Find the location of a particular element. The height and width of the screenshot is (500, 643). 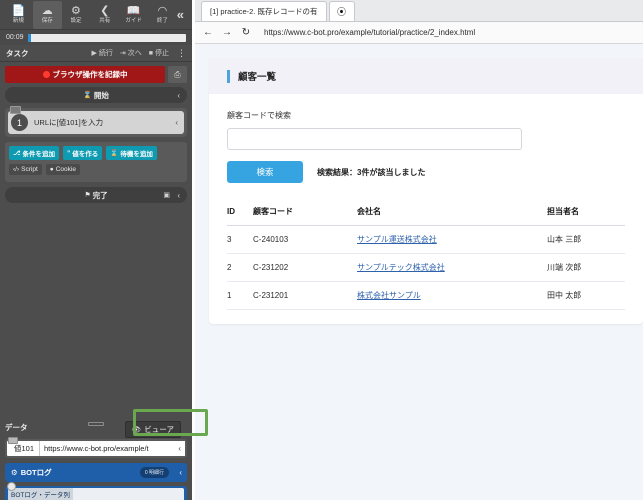

window-capture-icon: ⎙ is located at coordinates (177, 74).